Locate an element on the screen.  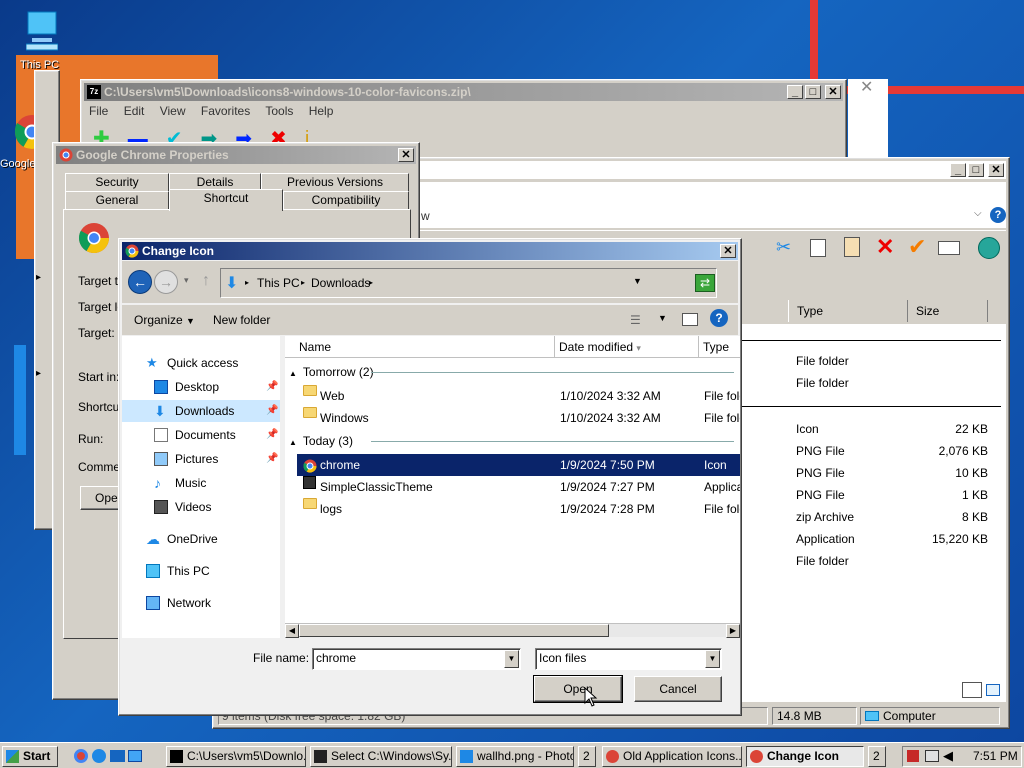
tab-previous-versions: Previous Versions is located at coordinates (335, 182).